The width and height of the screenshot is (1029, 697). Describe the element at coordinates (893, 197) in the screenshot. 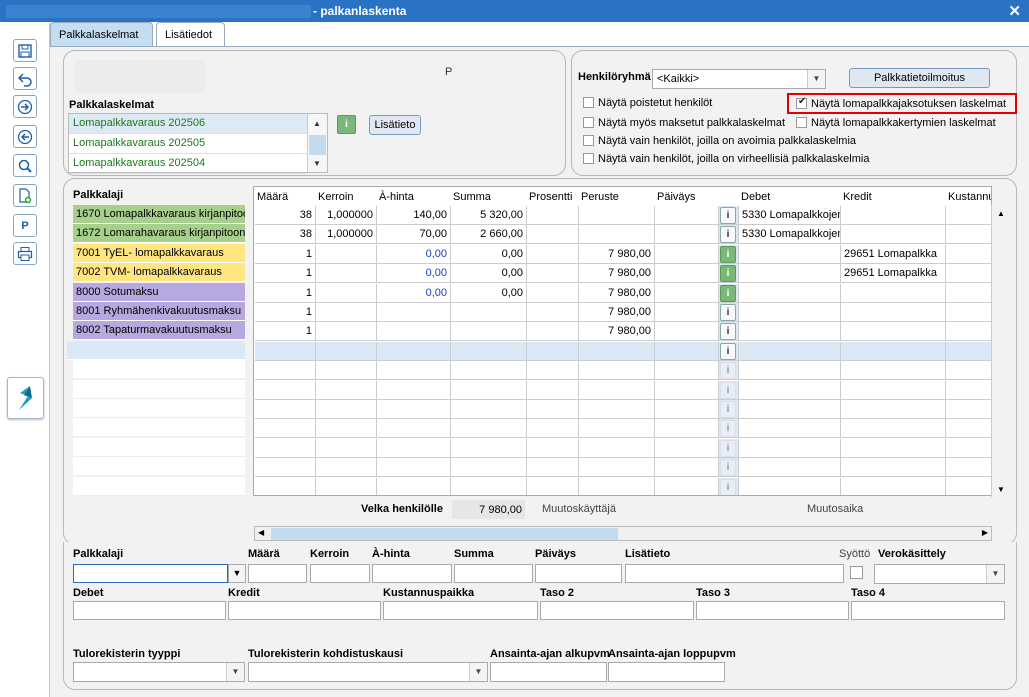

I see `column-header: Kredit` at that location.